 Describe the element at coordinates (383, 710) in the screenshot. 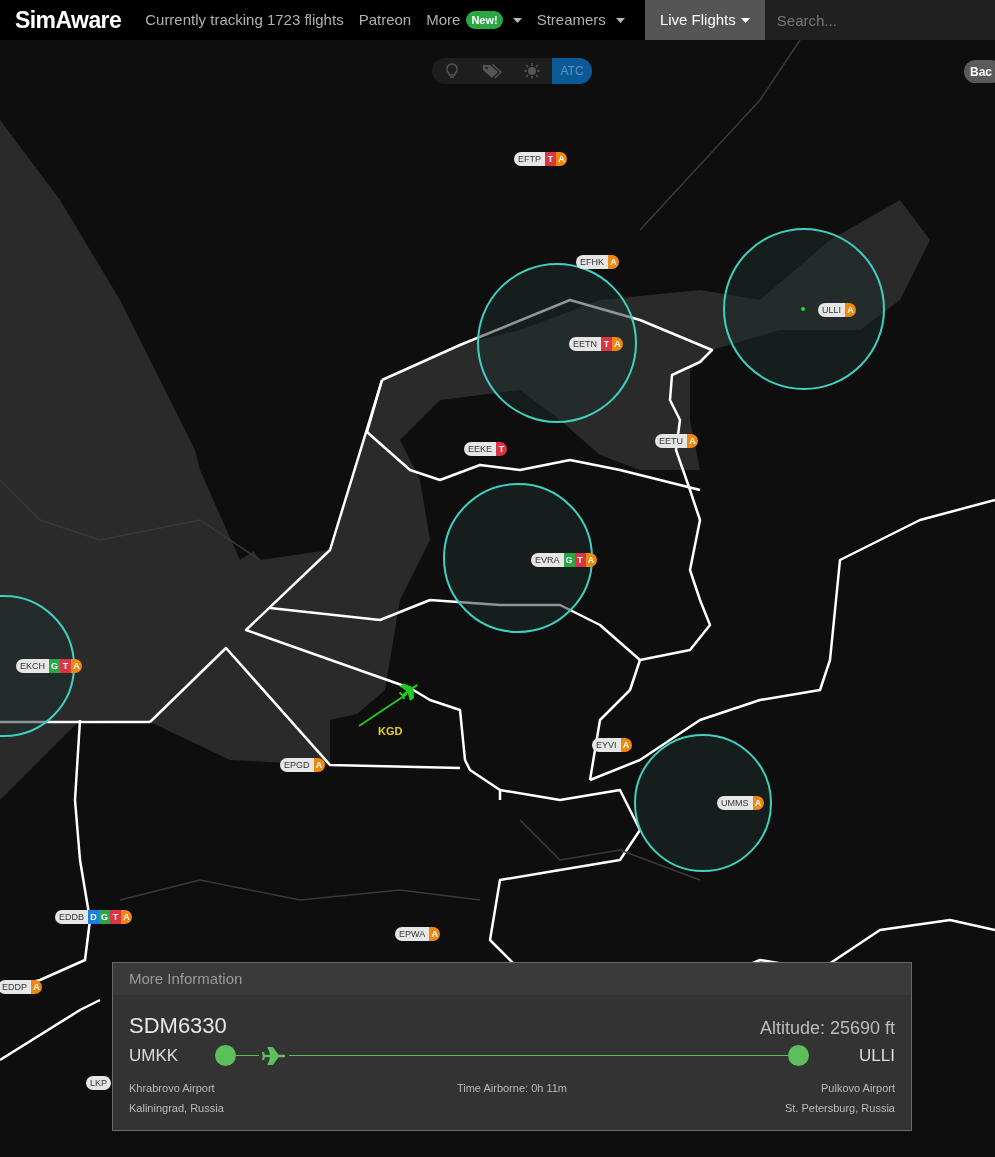

I see `flight-track-line` at that location.